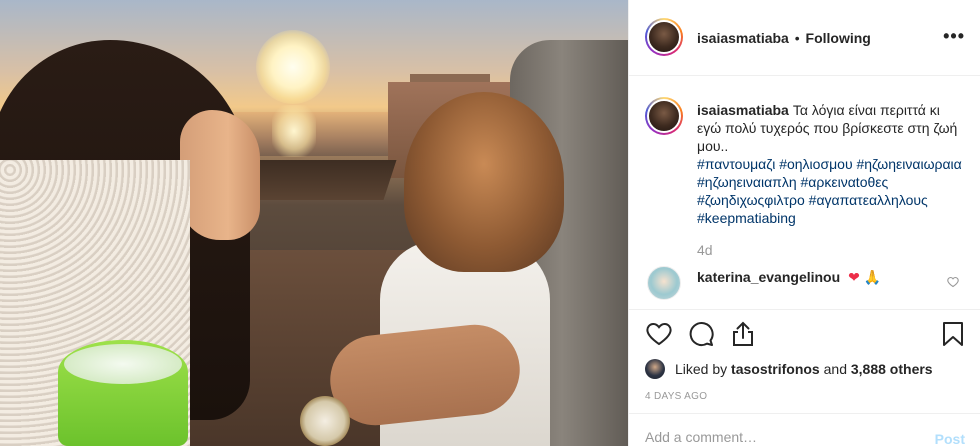  I want to click on following-button: Following, so click(838, 38).